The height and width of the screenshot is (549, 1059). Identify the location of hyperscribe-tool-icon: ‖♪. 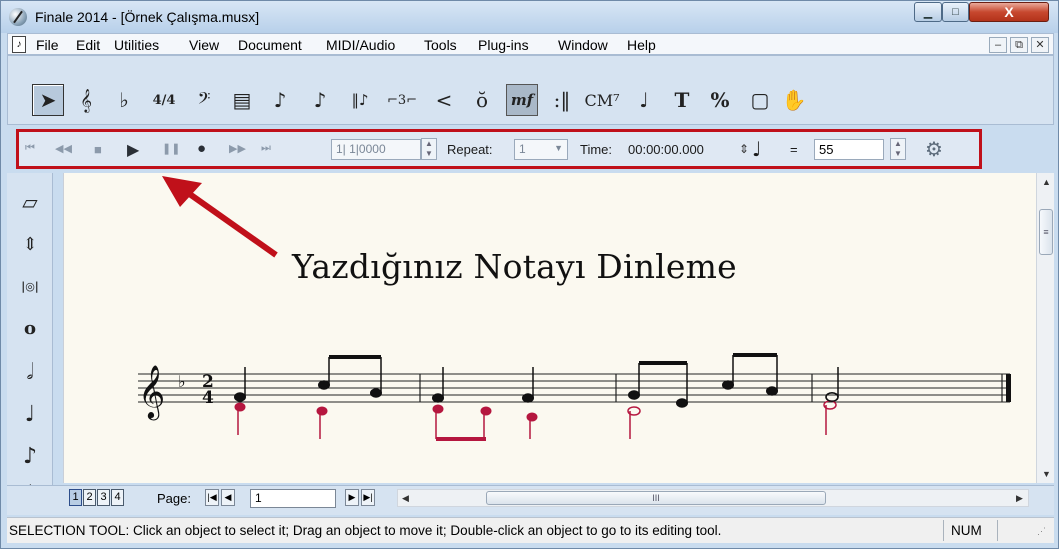
(360, 100).